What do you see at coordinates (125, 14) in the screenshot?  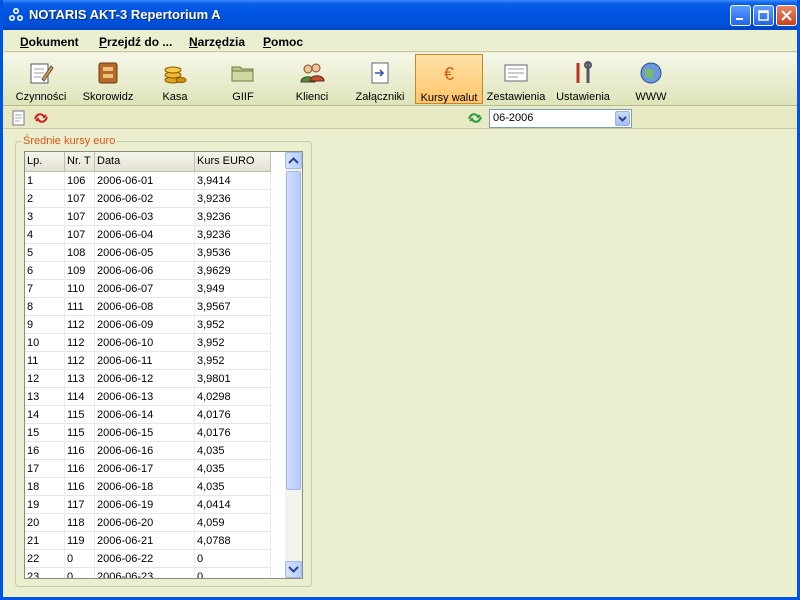 I see `window-title: NOTARIS AKT-3 Repertorium A` at bounding box center [125, 14].